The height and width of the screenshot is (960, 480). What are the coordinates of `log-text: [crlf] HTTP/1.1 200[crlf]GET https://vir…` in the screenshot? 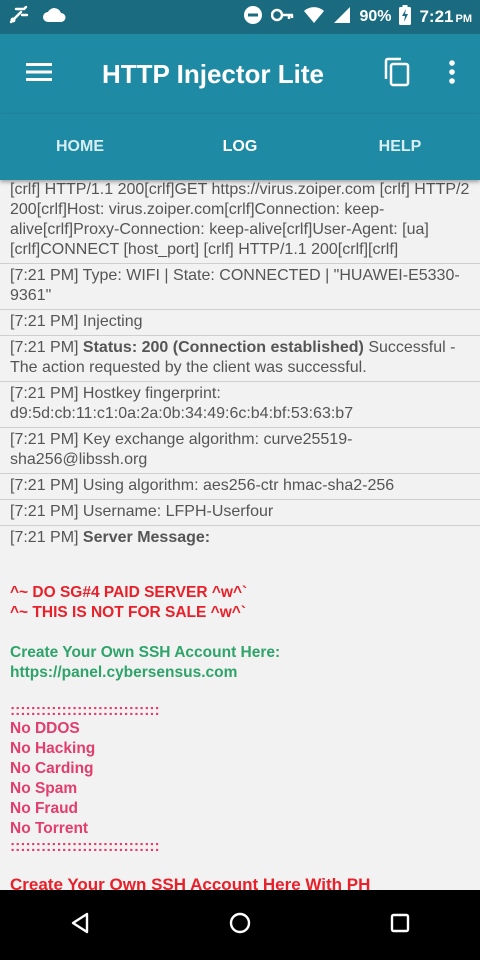 It's located at (240, 219).